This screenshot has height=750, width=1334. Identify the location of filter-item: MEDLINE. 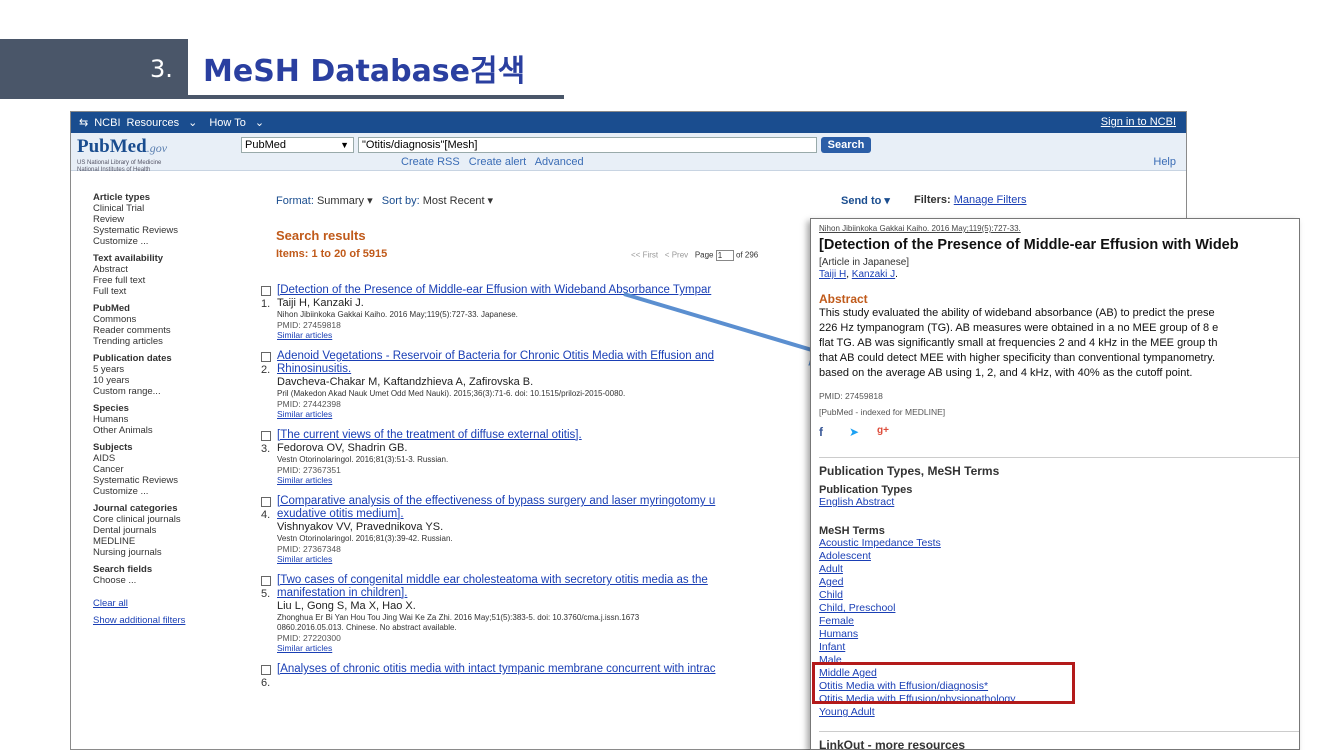
(168, 541).